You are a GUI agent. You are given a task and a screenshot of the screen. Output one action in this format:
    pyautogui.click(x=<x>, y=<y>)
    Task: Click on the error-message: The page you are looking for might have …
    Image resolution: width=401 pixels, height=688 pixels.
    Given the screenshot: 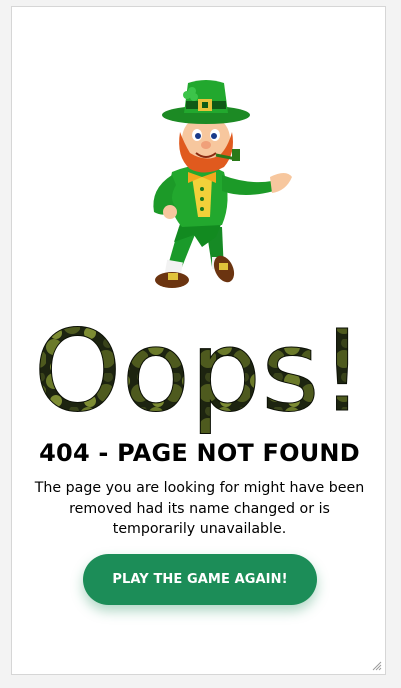 What is the action you would take?
    pyautogui.click(x=199, y=508)
    